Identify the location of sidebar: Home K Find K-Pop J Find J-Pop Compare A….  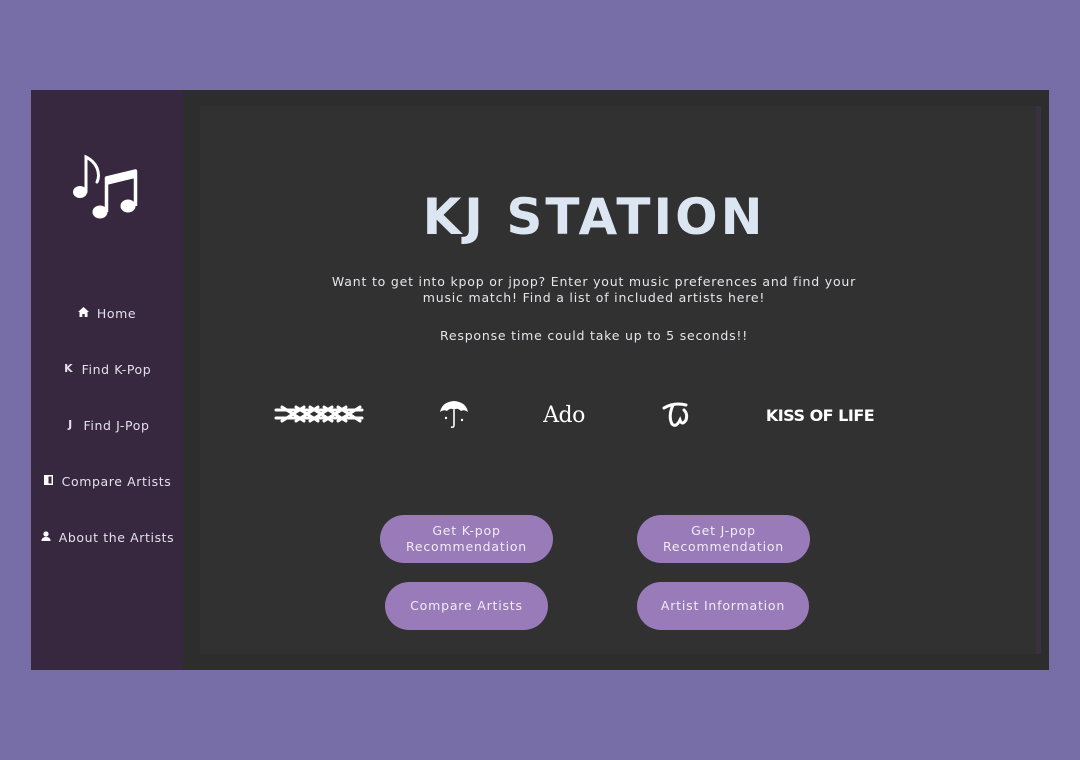
(107, 380).